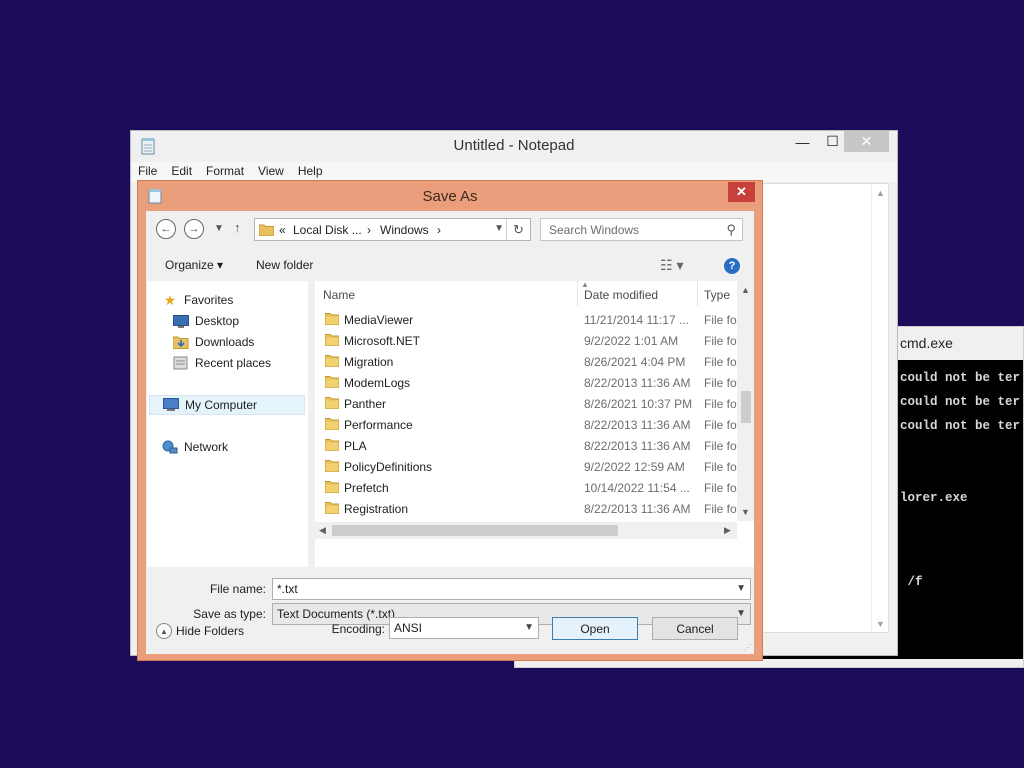 The height and width of the screenshot is (768, 1024). What do you see at coordinates (240, 300) in the screenshot?
I see `sidebar-item-favorites: ★ Favorites` at bounding box center [240, 300].